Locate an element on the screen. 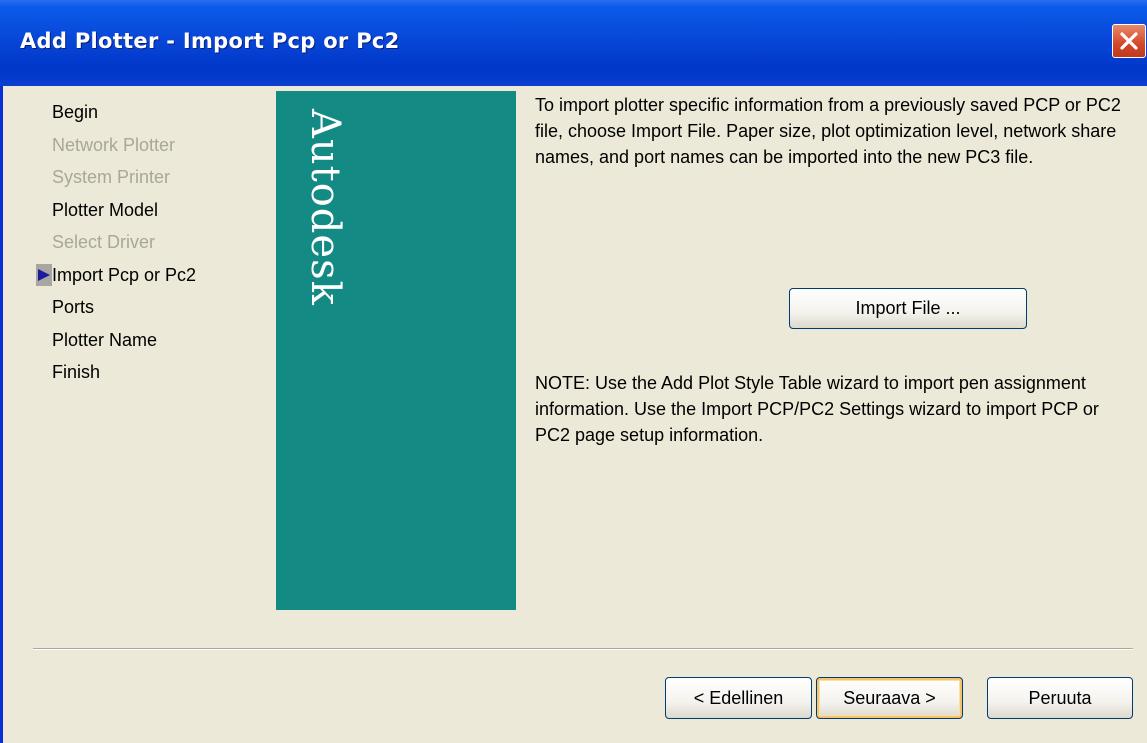 The width and height of the screenshot is (1147, 743). back-button: < Edellinen is located at coordinates (738, 698).